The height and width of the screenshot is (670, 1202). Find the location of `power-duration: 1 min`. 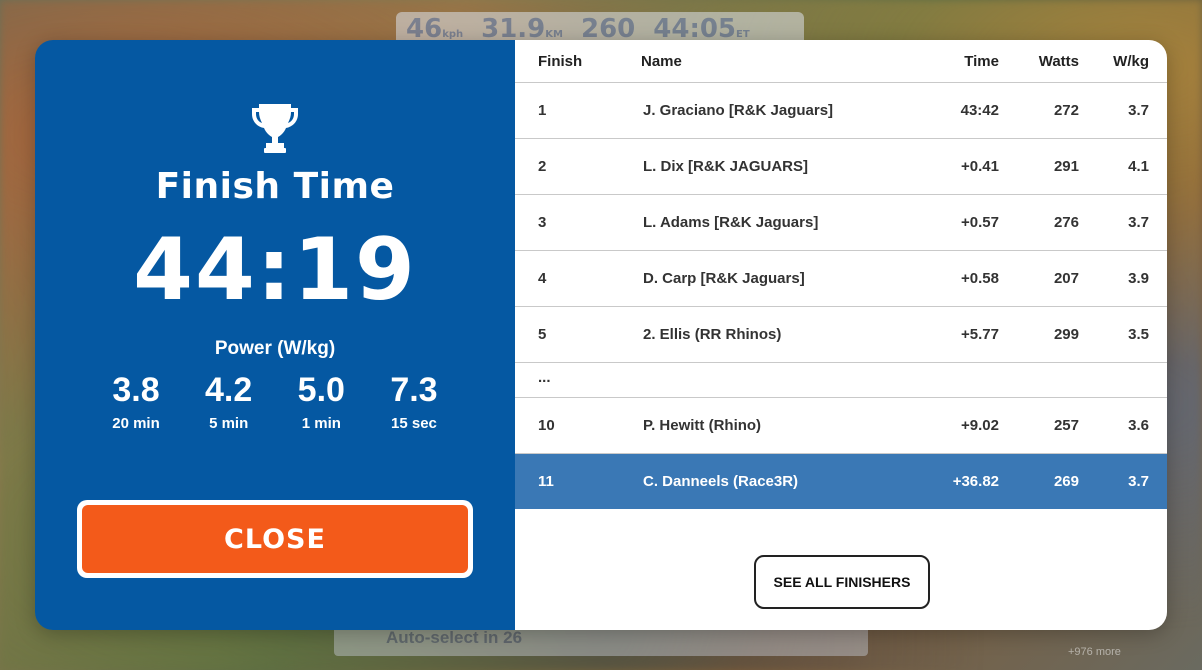

power-duration: 1 min is located at coordinates (321, 423).